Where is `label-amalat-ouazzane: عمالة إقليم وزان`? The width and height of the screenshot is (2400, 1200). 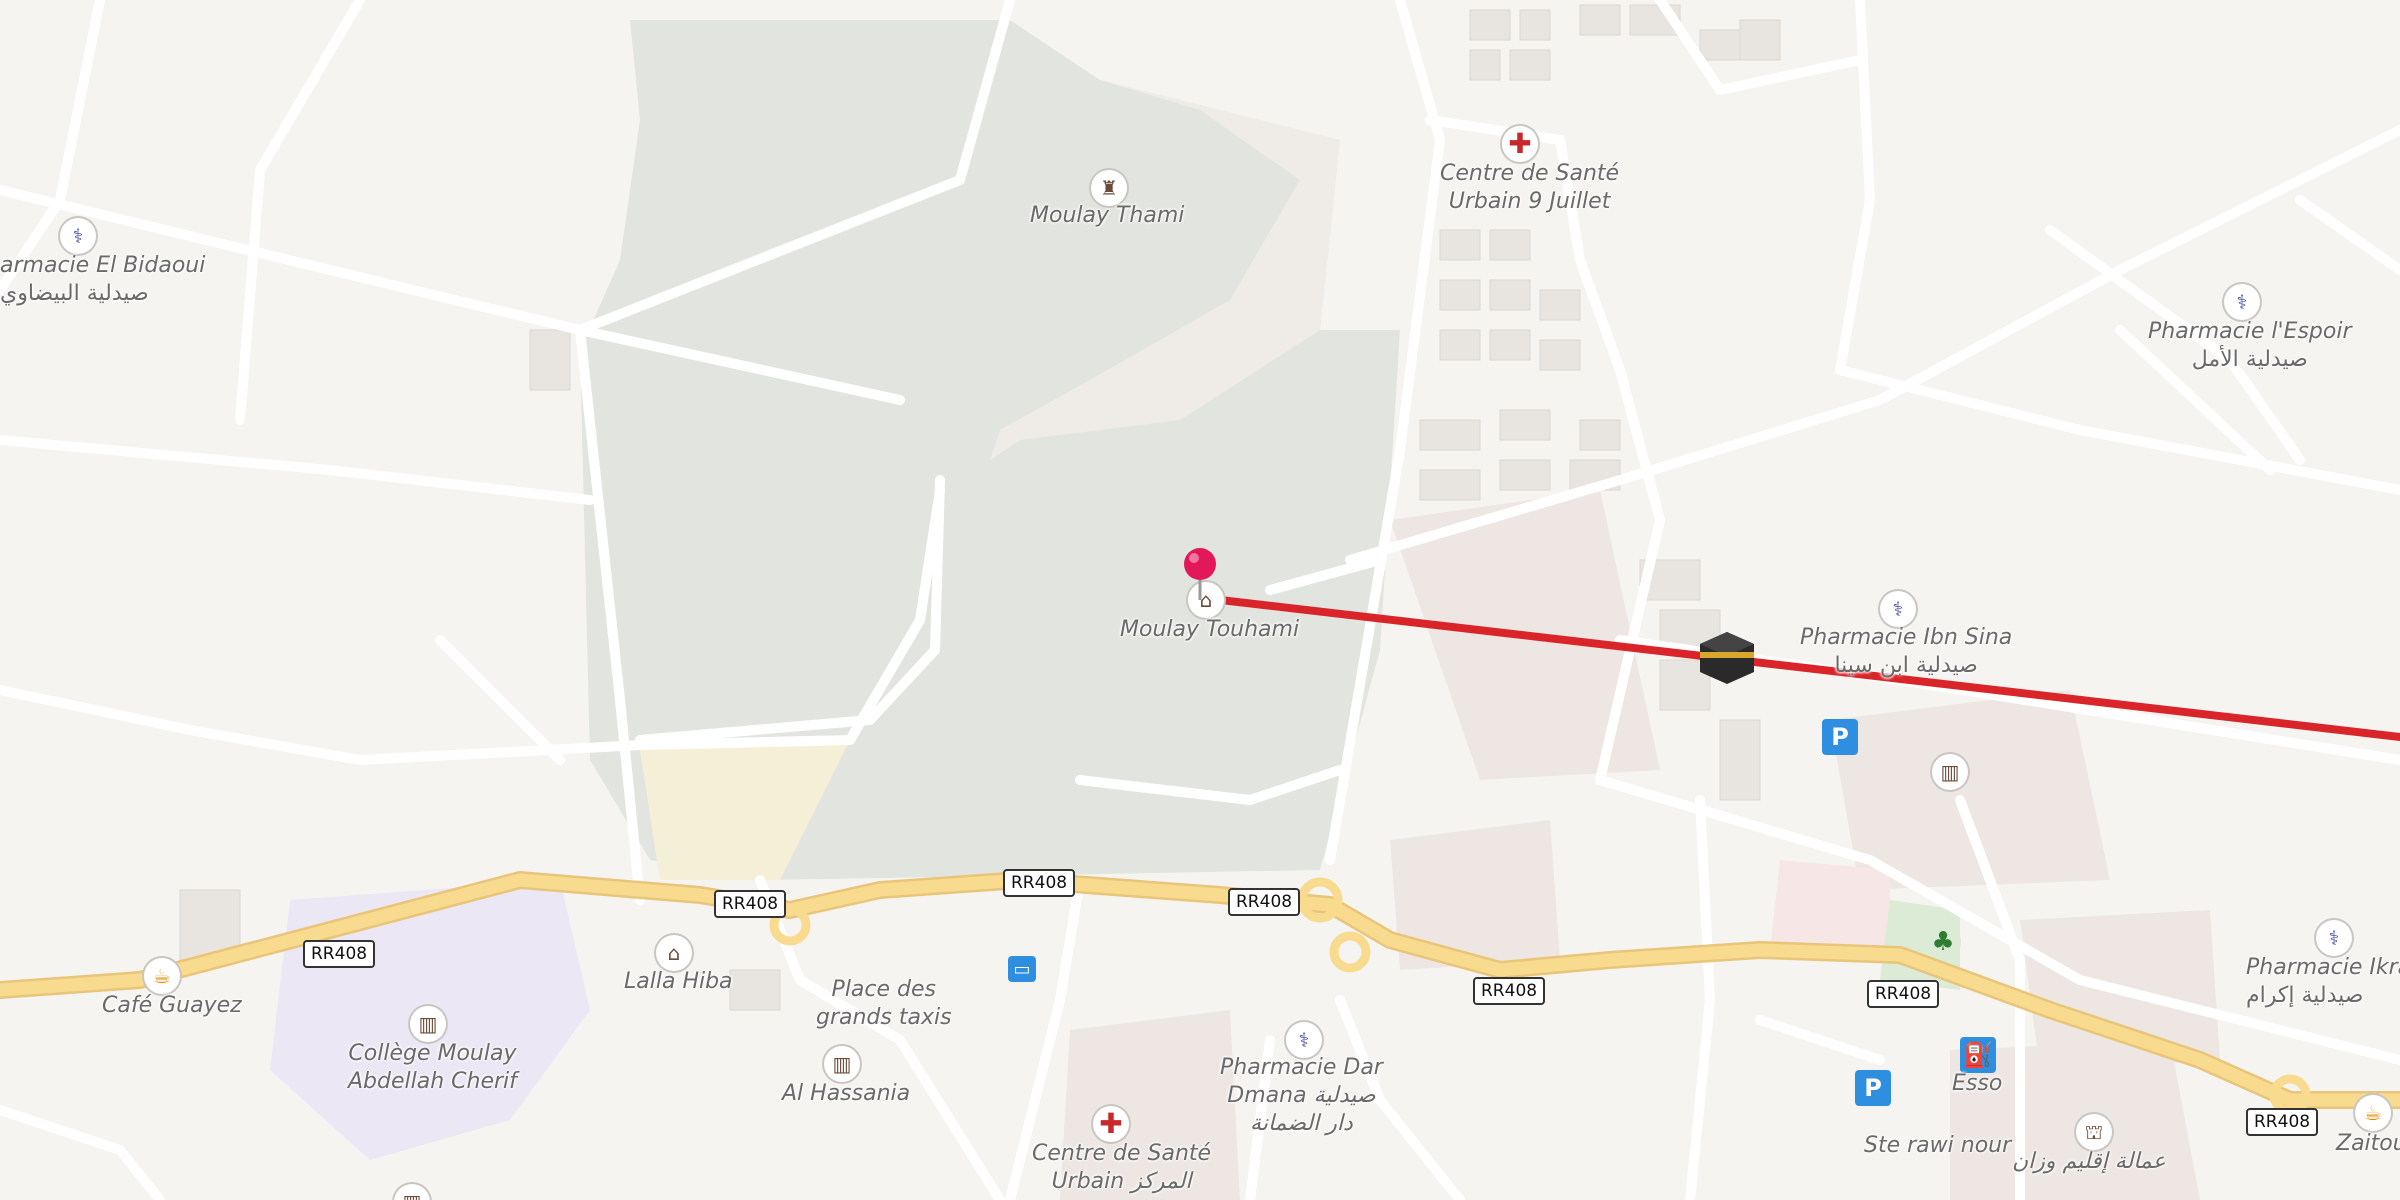 label-amalat-ouazzane: عمالة إقليم وزان is located at coordinates (2089, 1162).